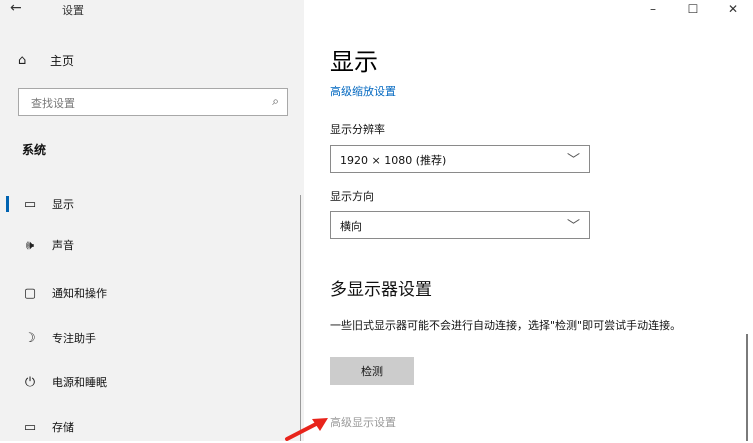 The height and width of the screenshot is (443, 753). What do you see at coordinates (653, 11) in the screenshot?
I see `minimize-icon: –` at bounding box center [653, 11].